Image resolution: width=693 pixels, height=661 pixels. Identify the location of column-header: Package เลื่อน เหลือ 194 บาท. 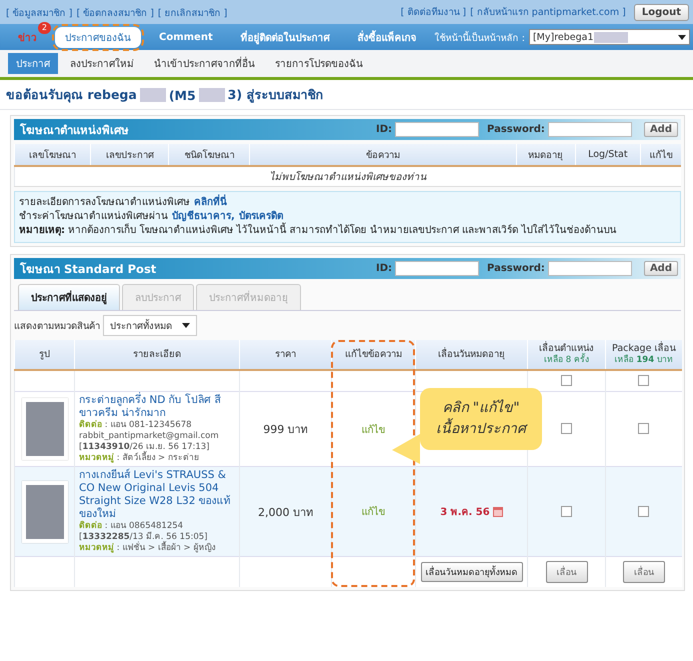
(644, 355).